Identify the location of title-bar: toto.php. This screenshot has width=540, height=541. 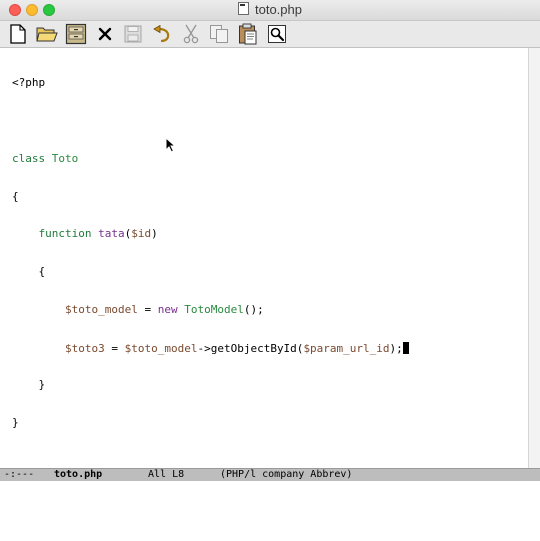
(270, 10).